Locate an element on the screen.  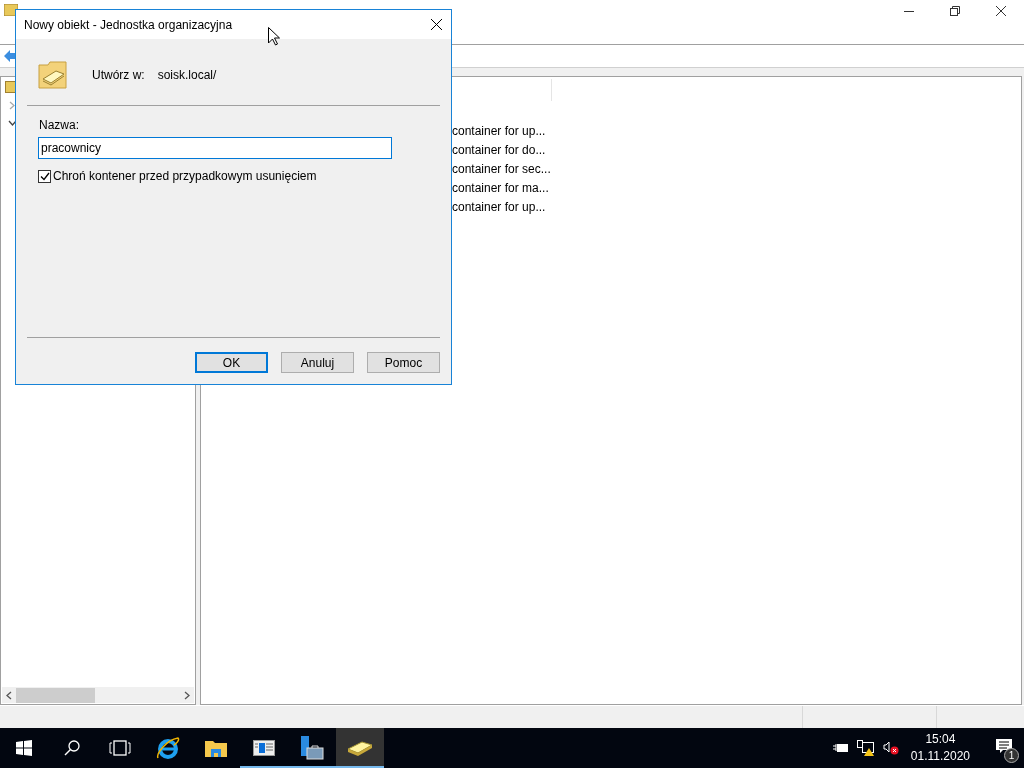
name-label: Nazwa: is located at coordinates (59, 125).